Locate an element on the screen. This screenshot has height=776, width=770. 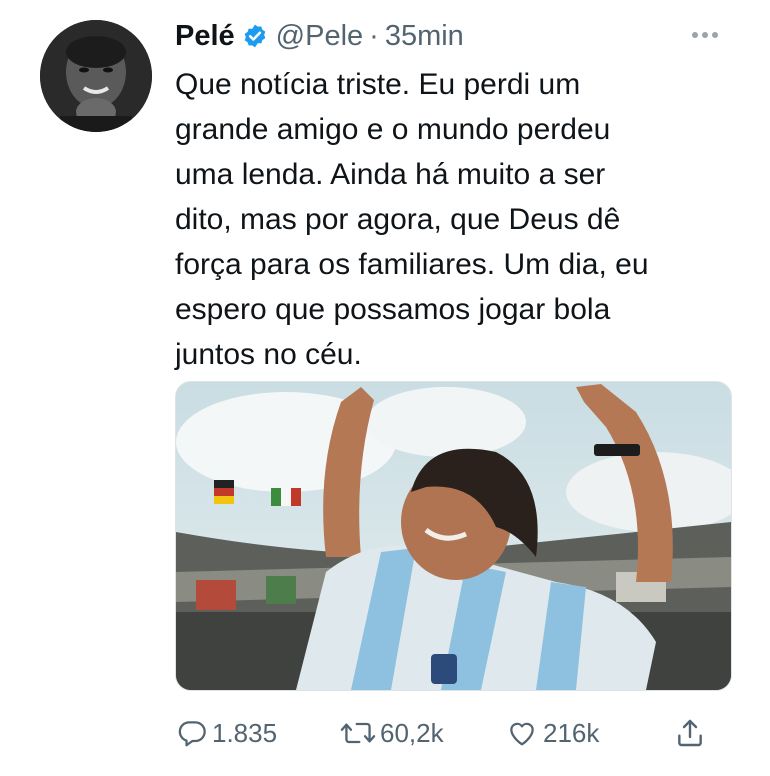
reply-count: 1.835 is located at coordinates (245, 732).